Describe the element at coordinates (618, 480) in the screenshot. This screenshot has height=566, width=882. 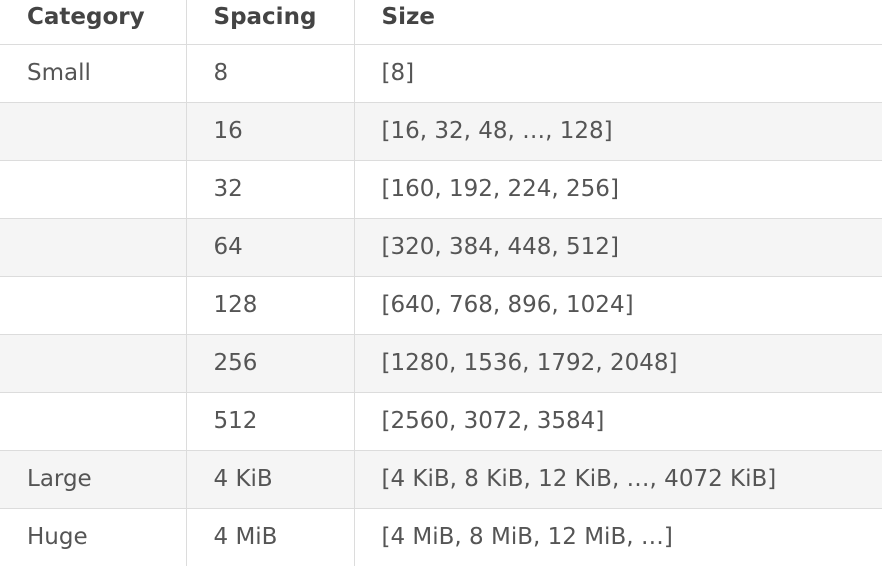
I see `cell-size: [4 KiB, 8 KiB, 12 KiB, …, 4072 KiB]` at that location.